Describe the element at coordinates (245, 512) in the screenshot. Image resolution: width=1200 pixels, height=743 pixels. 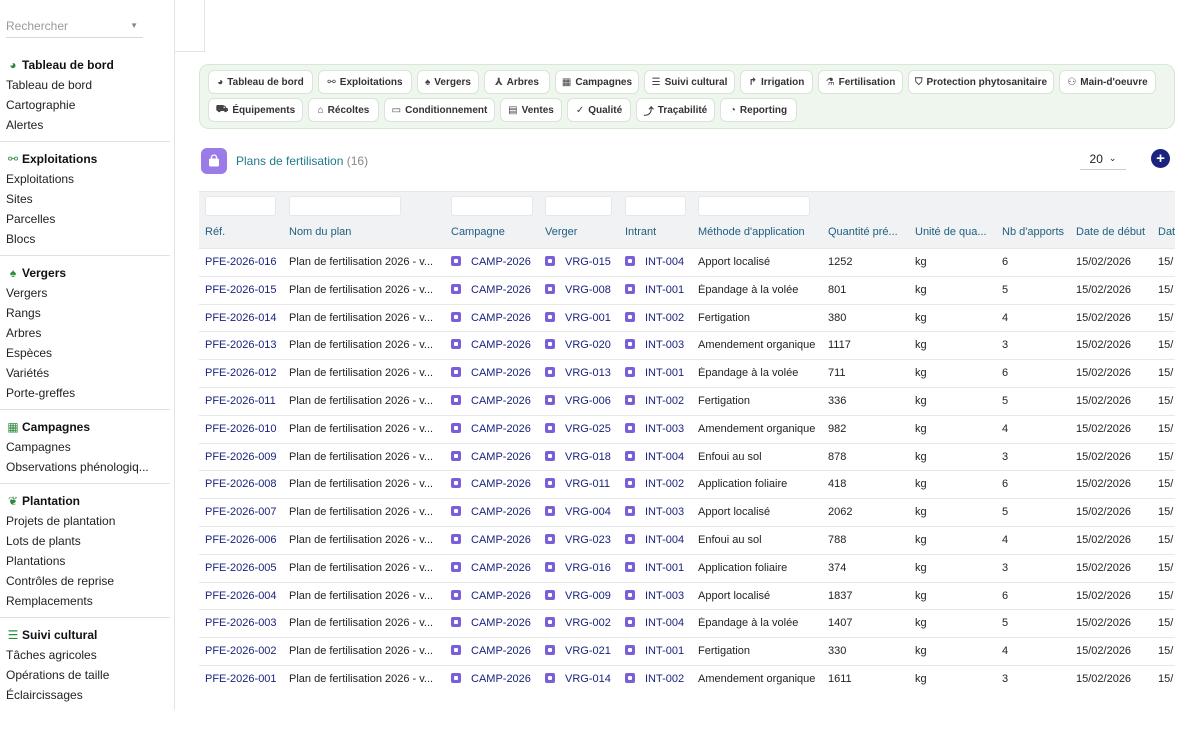
I see `row-ref-link: PFE-2026-007` at that location.